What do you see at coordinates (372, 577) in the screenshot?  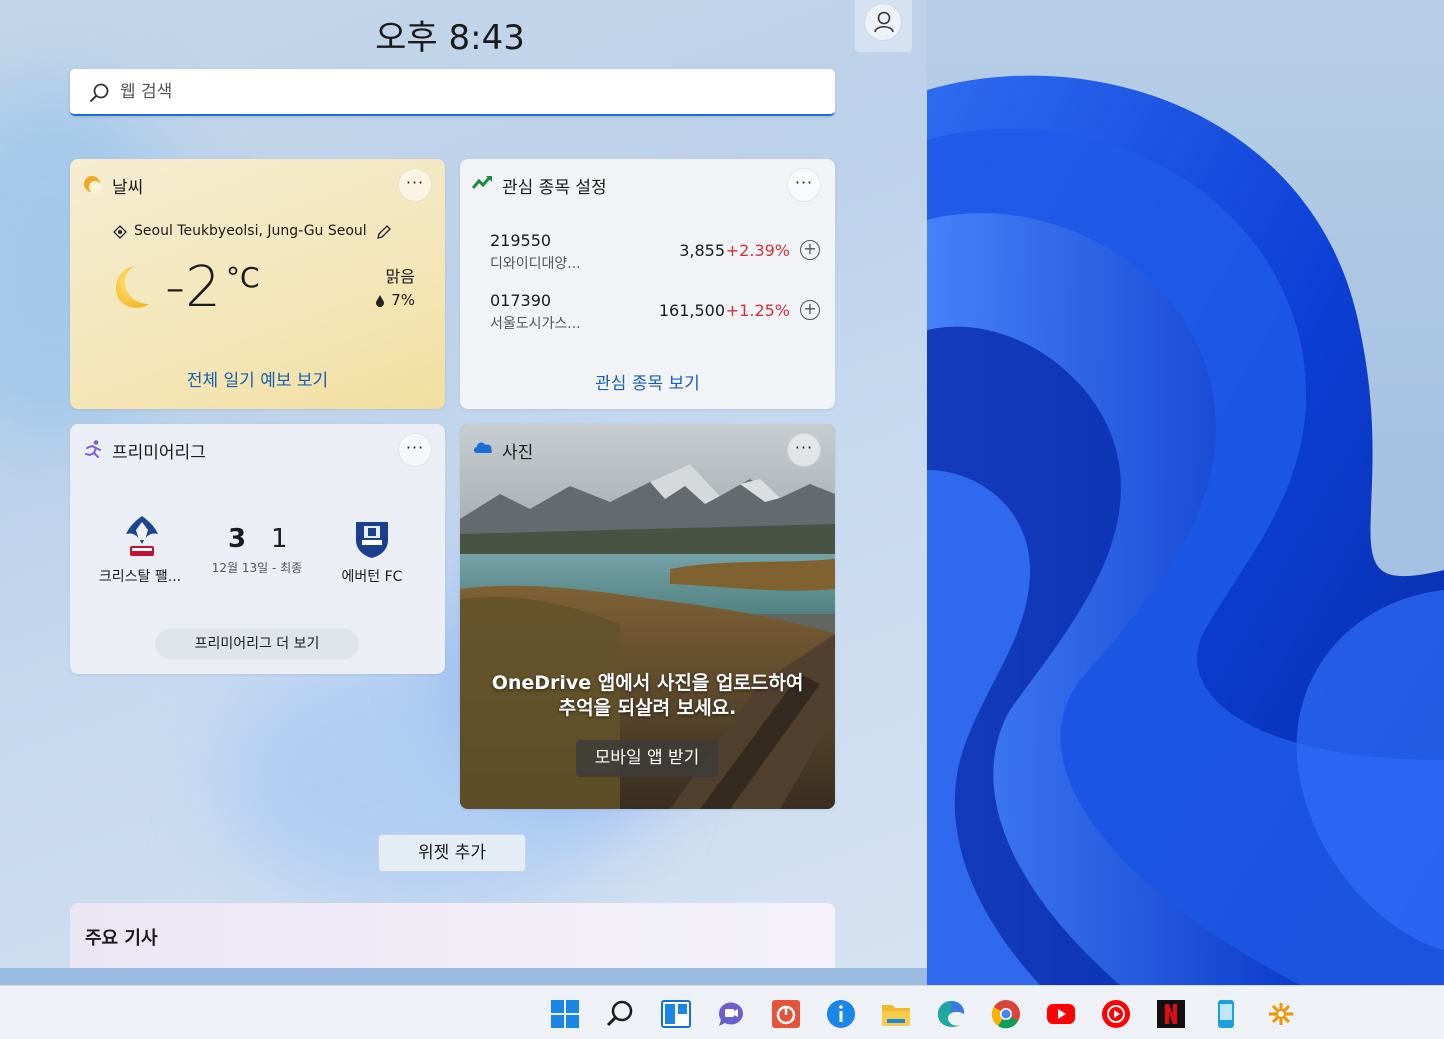 I see `away-team-name: 에버턴 FC` at bounding box center [372, 577].